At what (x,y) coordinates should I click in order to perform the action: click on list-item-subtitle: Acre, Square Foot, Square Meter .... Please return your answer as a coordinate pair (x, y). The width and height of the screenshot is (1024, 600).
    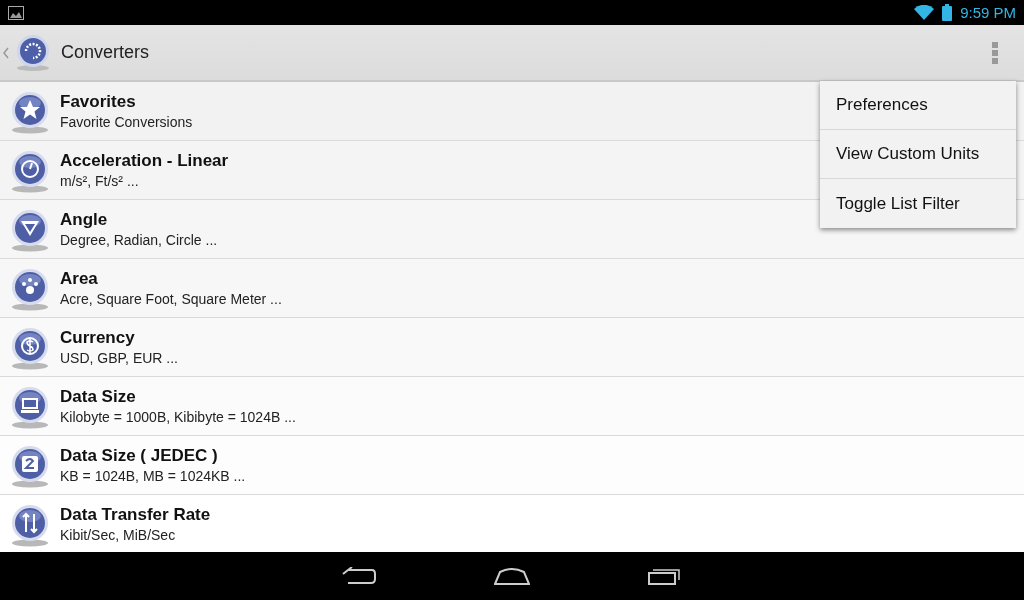
    Looking at the image, I should click on (171, 299).